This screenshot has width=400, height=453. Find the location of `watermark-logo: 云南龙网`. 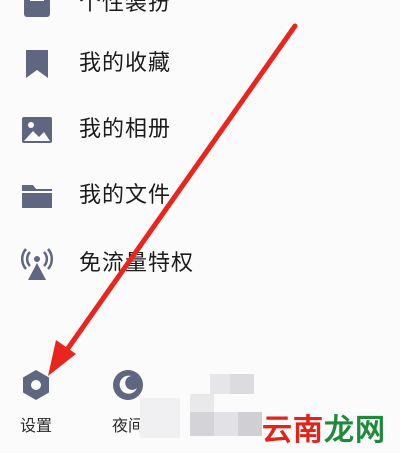

watermark-logo: 云南龙网 is located at coordinates (324, 427).